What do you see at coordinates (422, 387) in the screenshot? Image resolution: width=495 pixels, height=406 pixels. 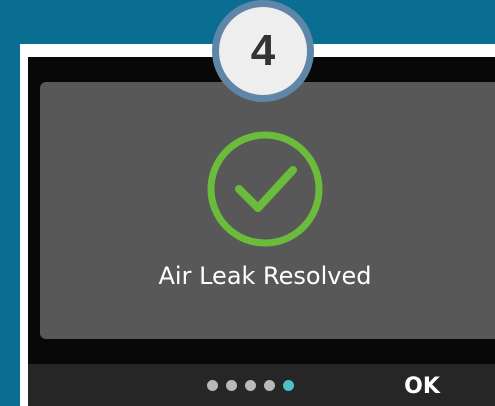 I see `ok-button: OK` at bounding box center [422, 387].